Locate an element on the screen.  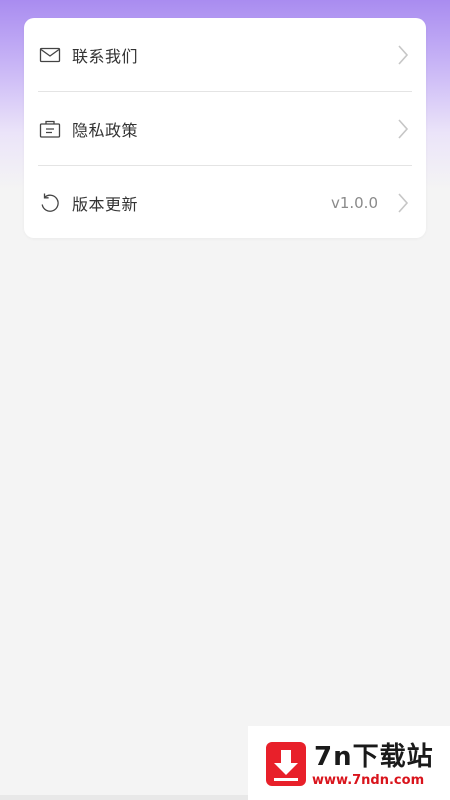
watermark-badge: 7n下载站 www.7ndn.com is located at coordinates (349, 763).